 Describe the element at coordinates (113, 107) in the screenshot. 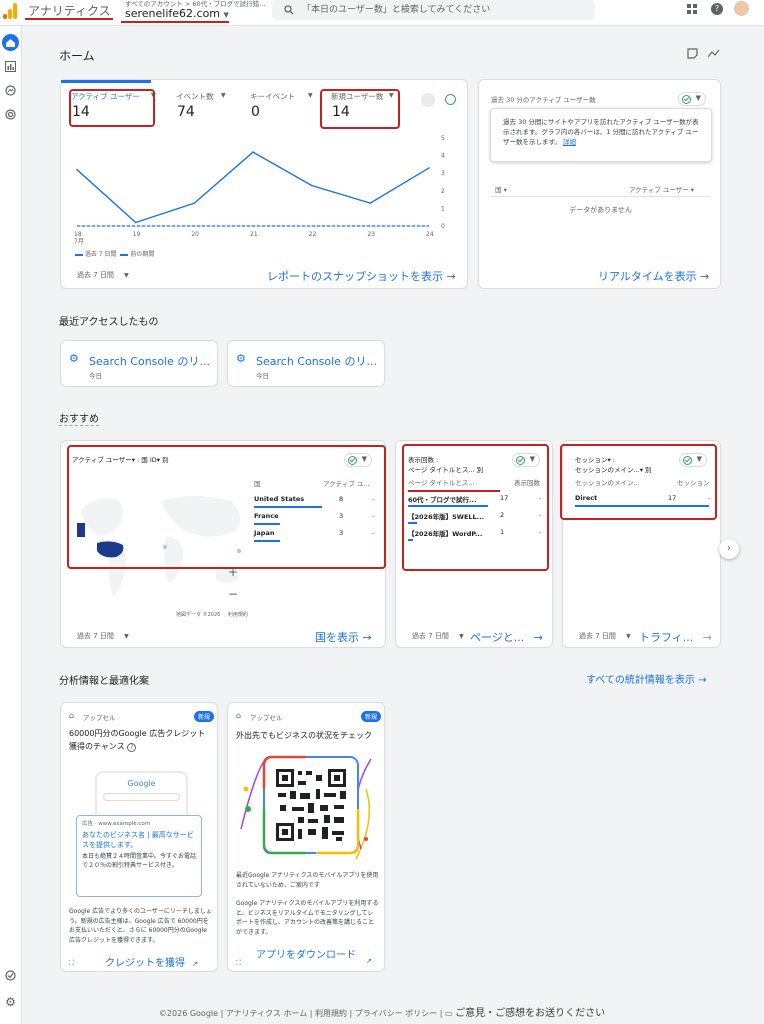

I see `metric-active-users: アクティブ ユーザー ▼ 14` at that location.